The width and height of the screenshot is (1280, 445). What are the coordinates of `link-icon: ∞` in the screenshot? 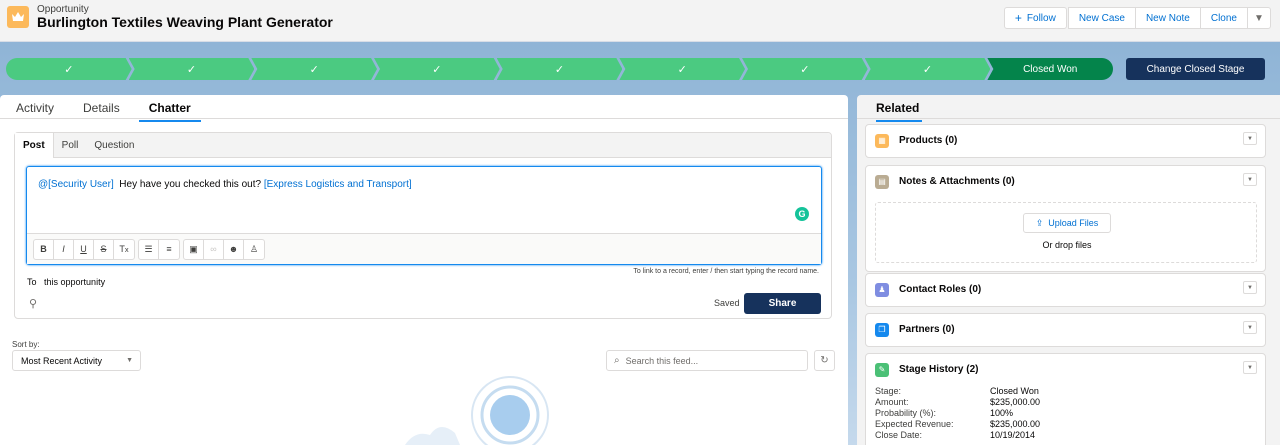 It's located at (214, 249).